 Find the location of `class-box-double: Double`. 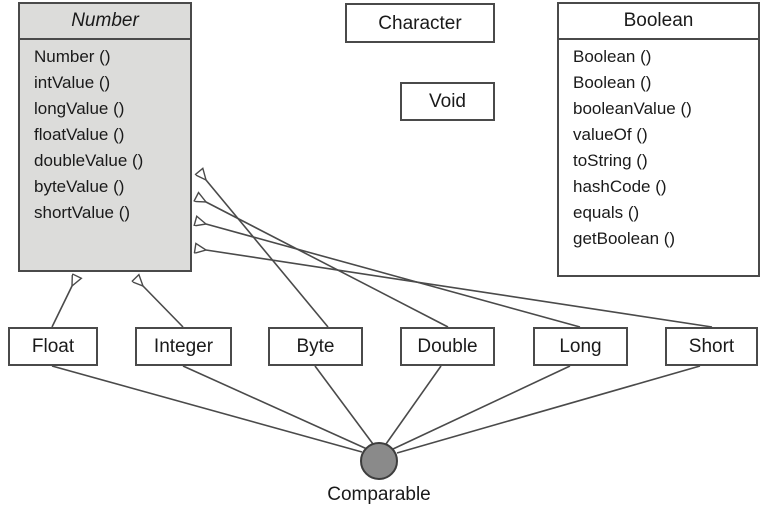

class-box-double: Double is located at coordinates (447, 346).